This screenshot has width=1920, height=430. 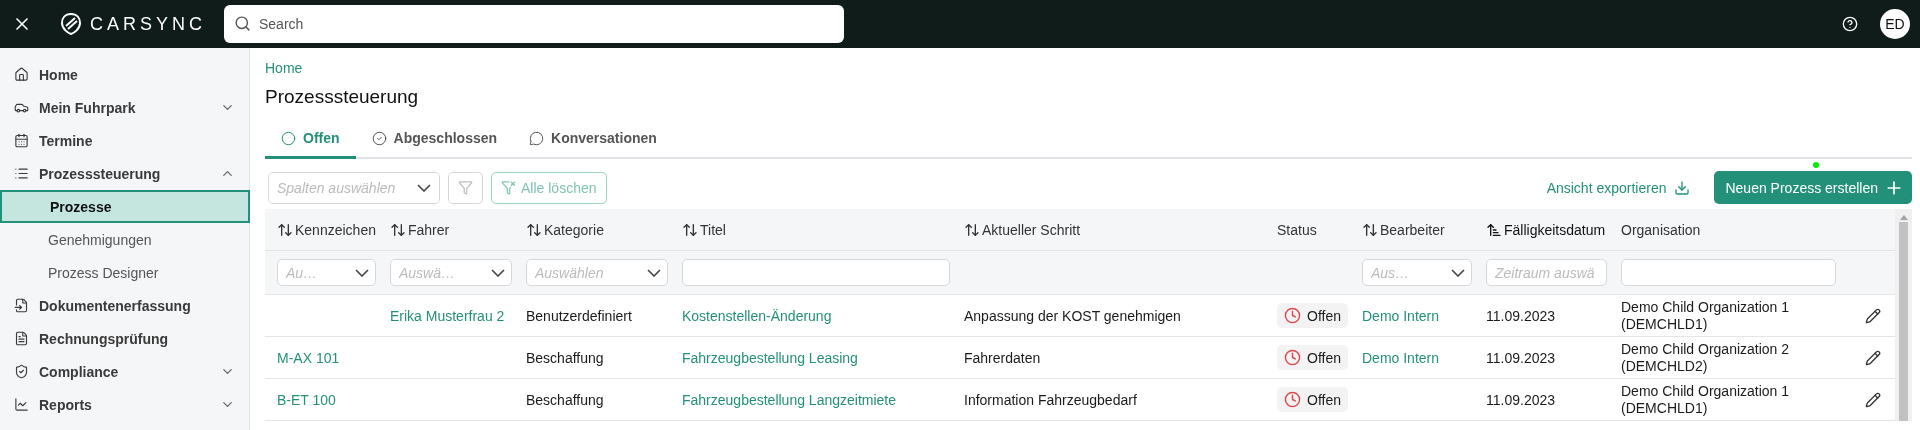 What do you see at coordinates (379, 138) in the screenshot?
I see `check-circle-icon` at bounding box center [379, 138].